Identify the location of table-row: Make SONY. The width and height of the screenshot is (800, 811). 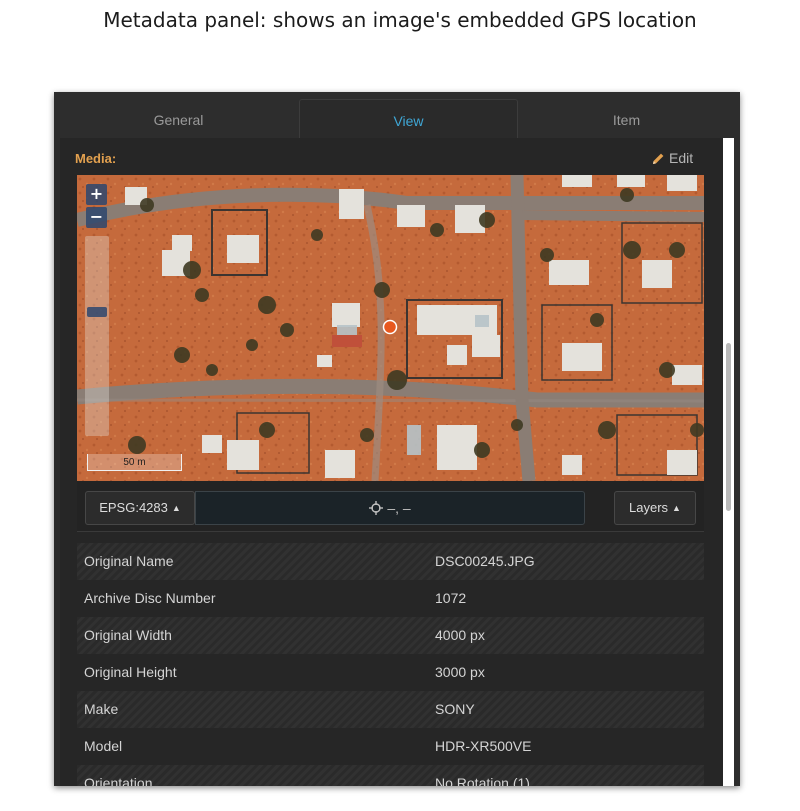
(390, 709).